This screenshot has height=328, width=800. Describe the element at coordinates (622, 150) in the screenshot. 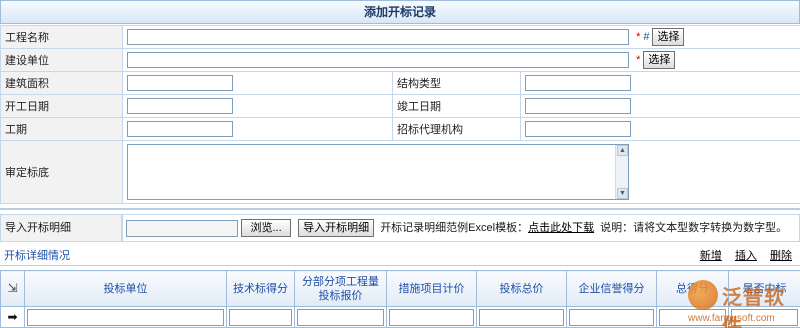

I see `scroll-up-icon: ▲` at that location.